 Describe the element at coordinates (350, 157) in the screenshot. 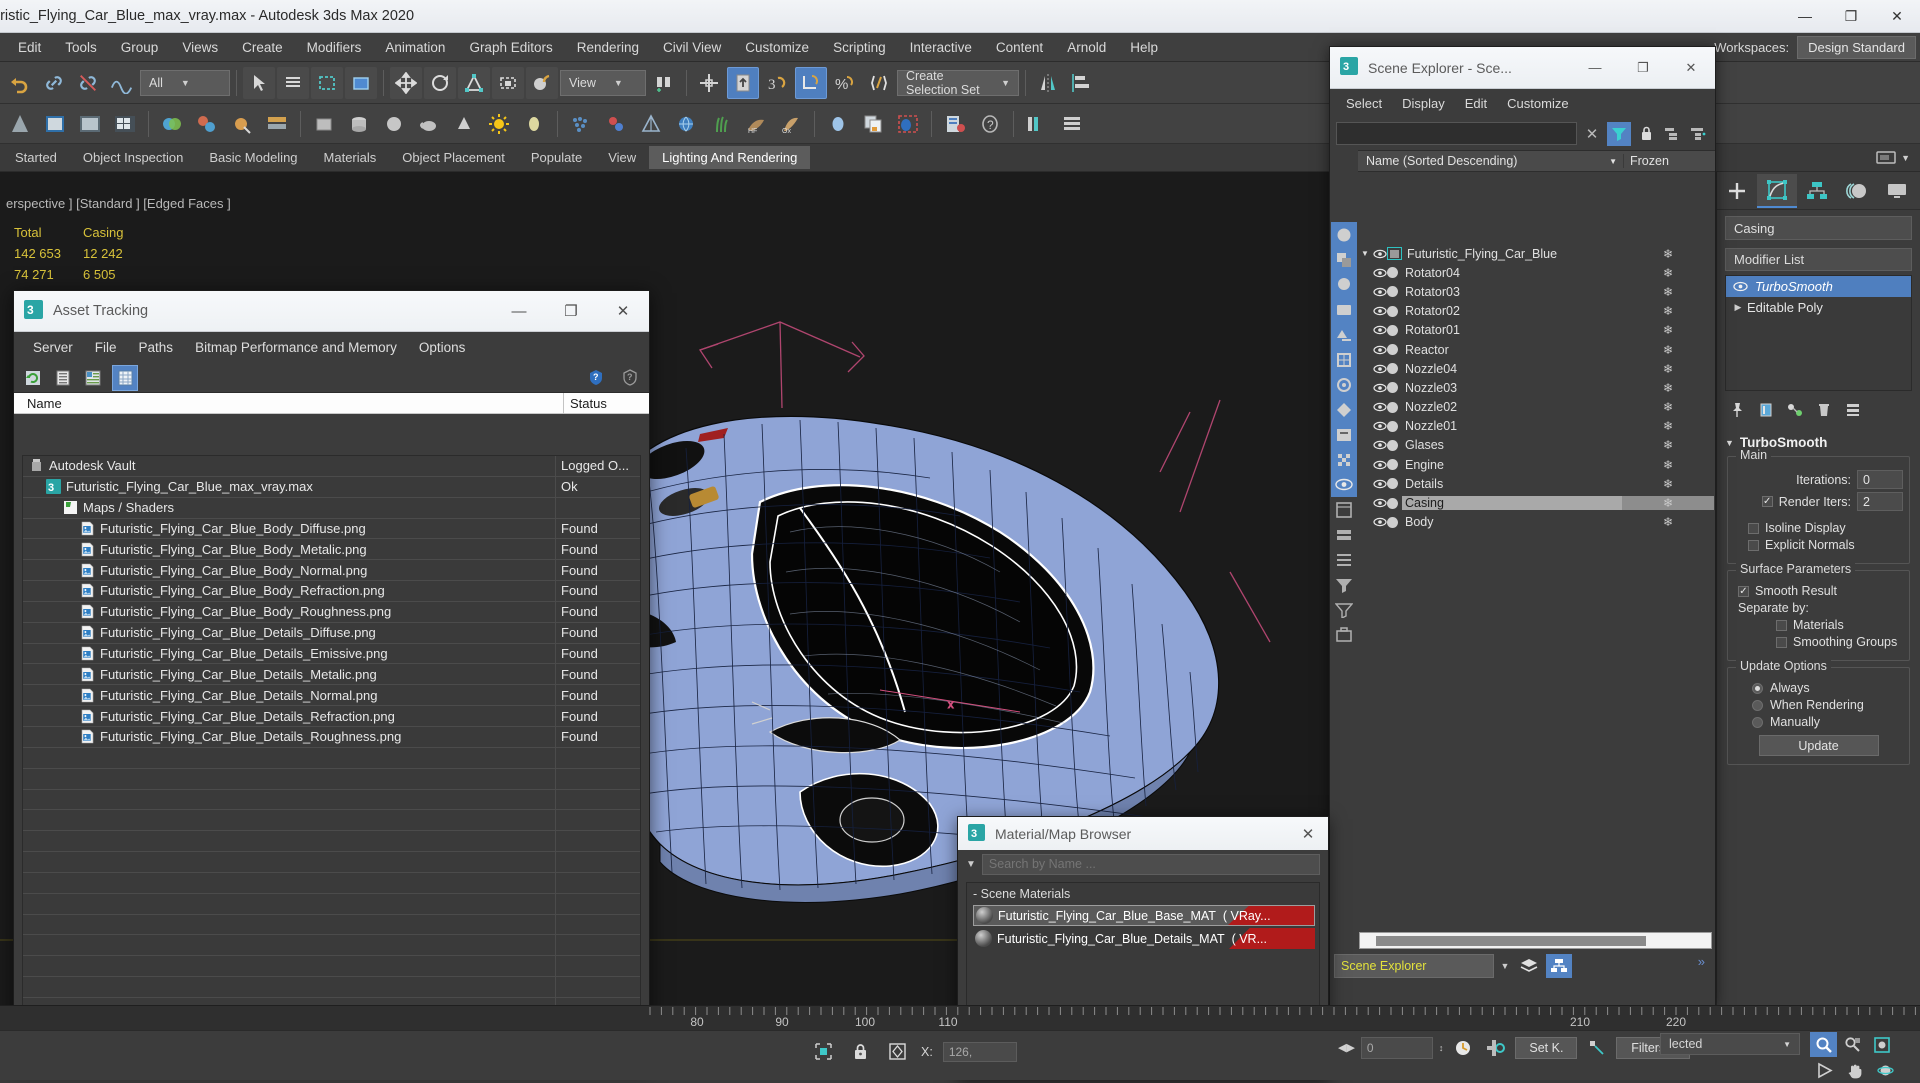

I see `ribbon-tab-materials: Materials` at that location.